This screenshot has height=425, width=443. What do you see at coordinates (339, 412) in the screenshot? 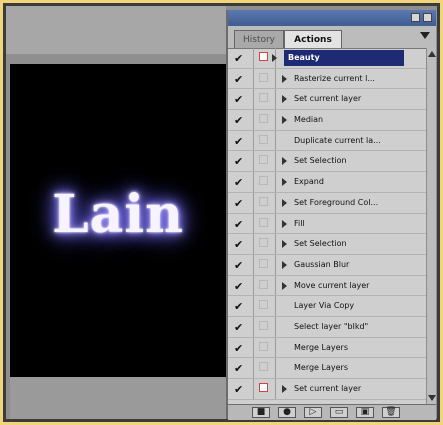
I see `new-set-button: ▭` at bounding box center [339, 412].